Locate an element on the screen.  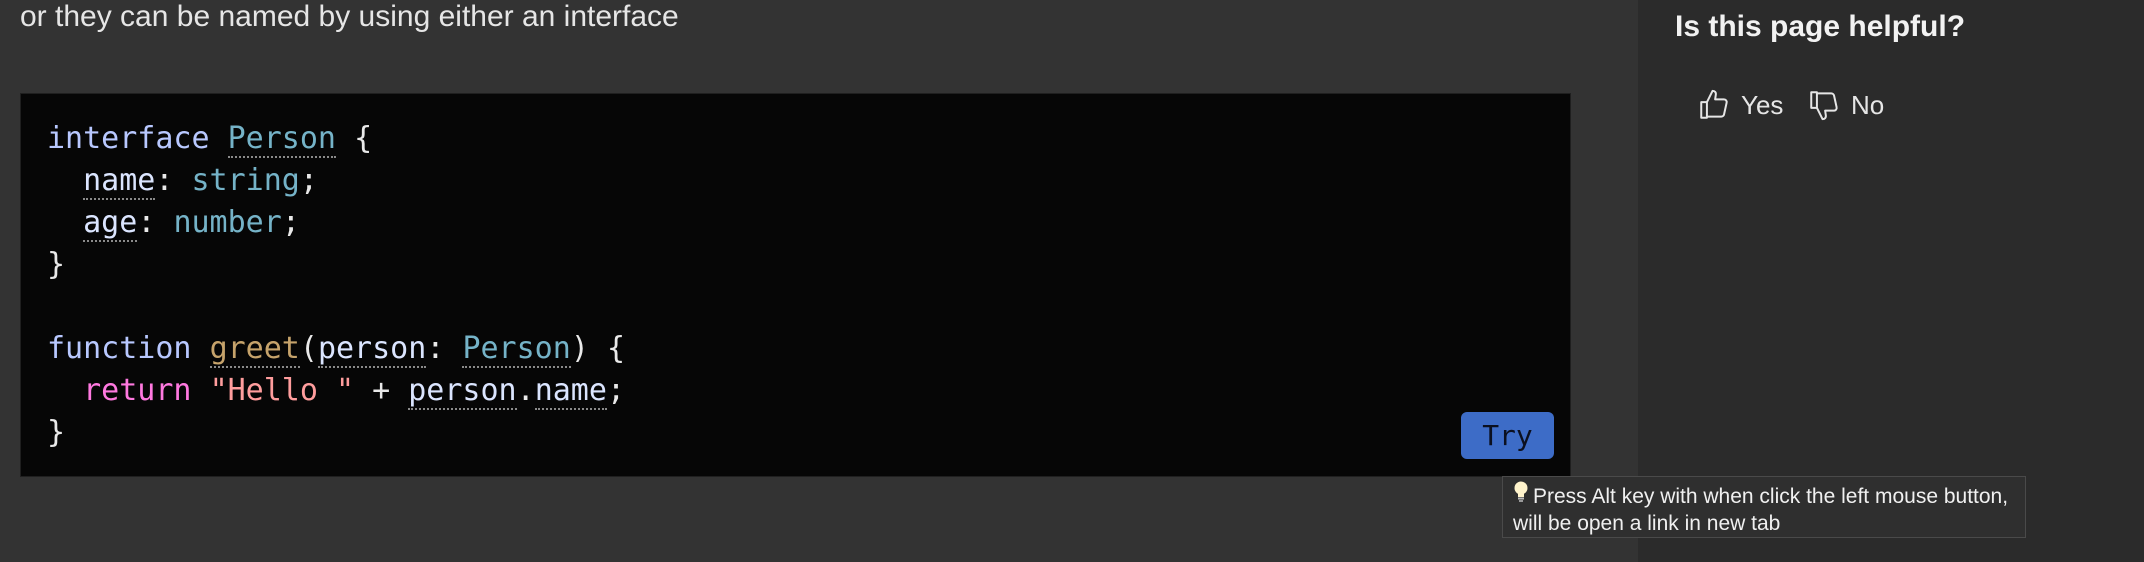
string-literal: "Hello " is located at coordinates (282, 390).